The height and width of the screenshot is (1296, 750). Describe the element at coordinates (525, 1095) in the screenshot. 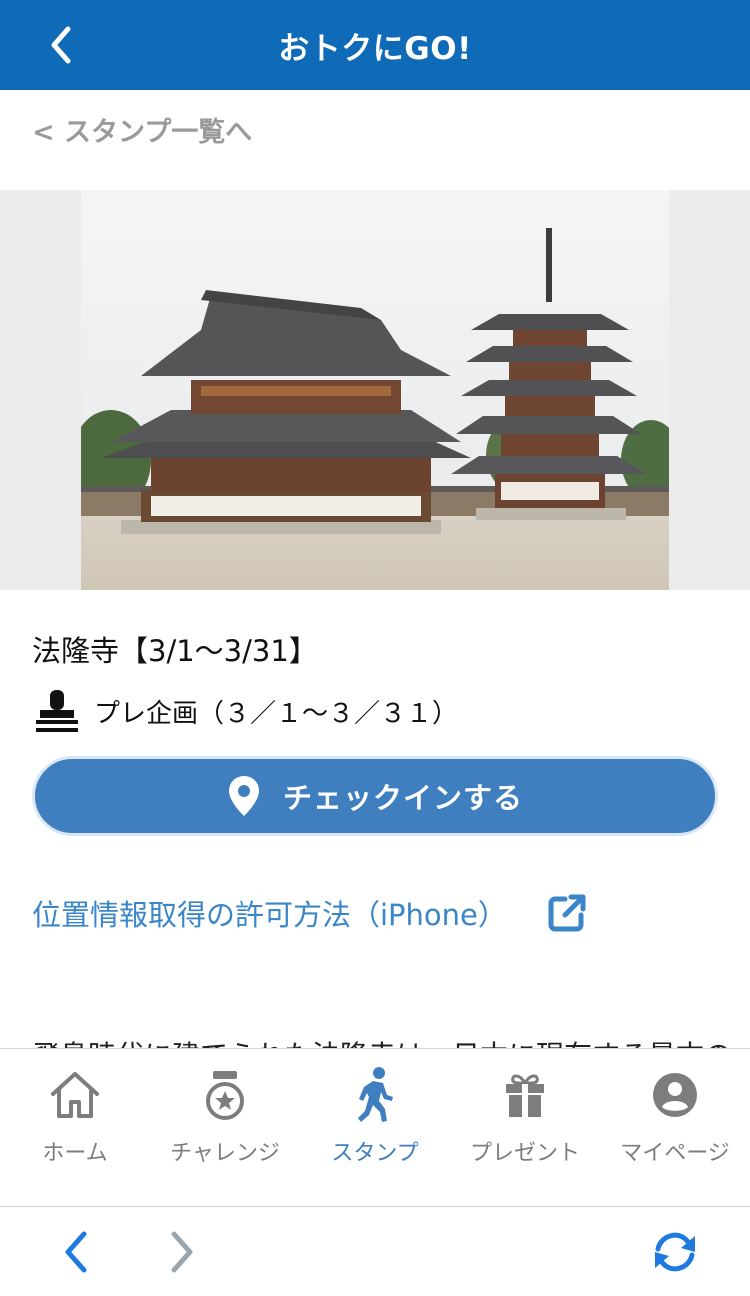

I see `gift-icon` at that location.